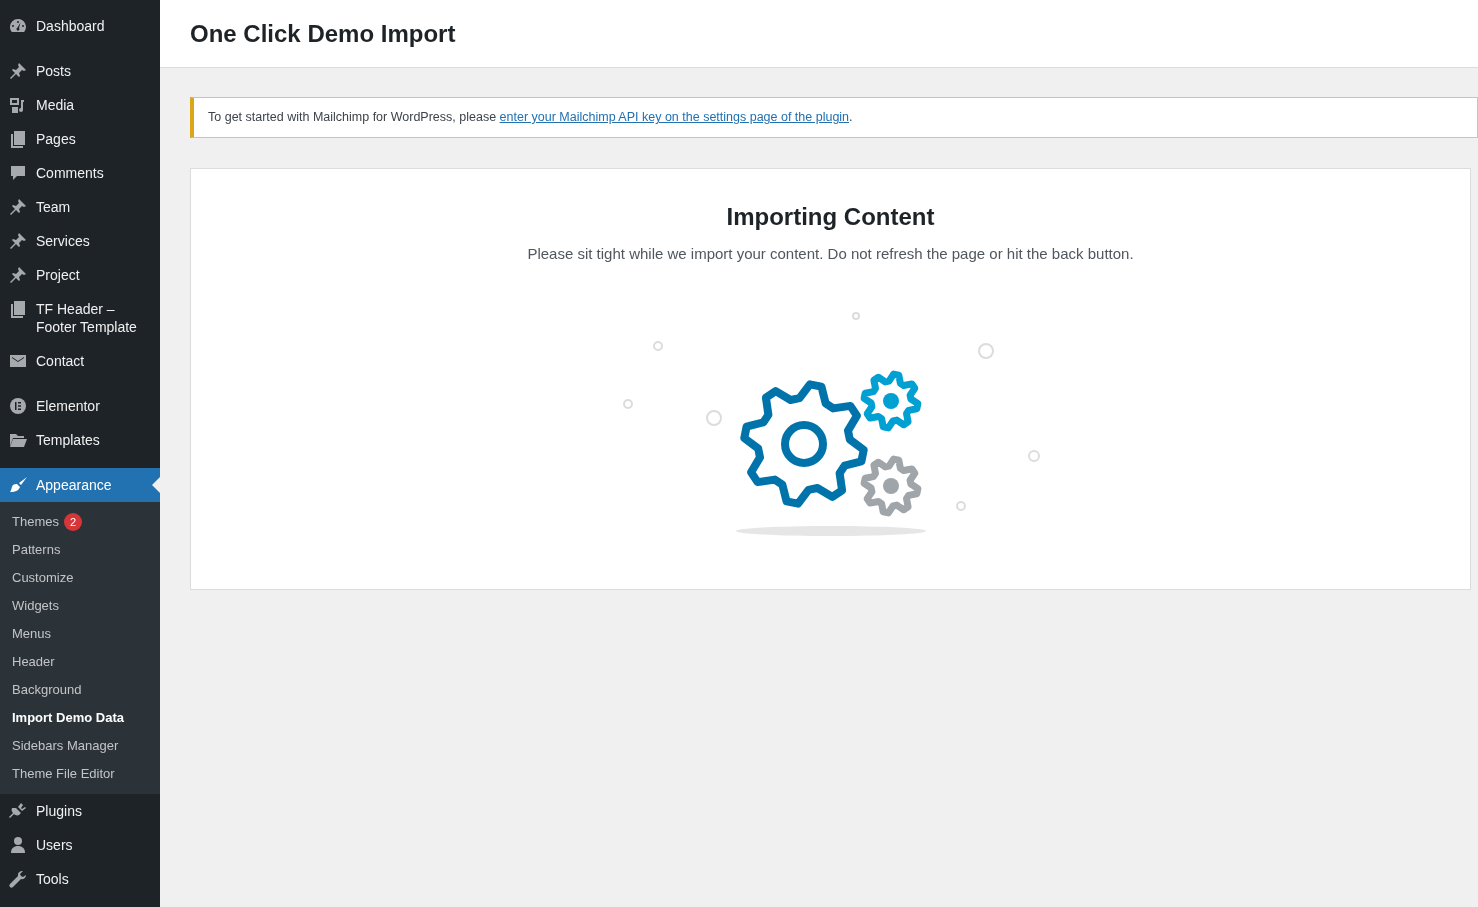 The width and height of the screenshot is (1478, 907). Describe the element at coordinates (80, 105) in the screenshot. I see `sidebar-item: Media` at that location.